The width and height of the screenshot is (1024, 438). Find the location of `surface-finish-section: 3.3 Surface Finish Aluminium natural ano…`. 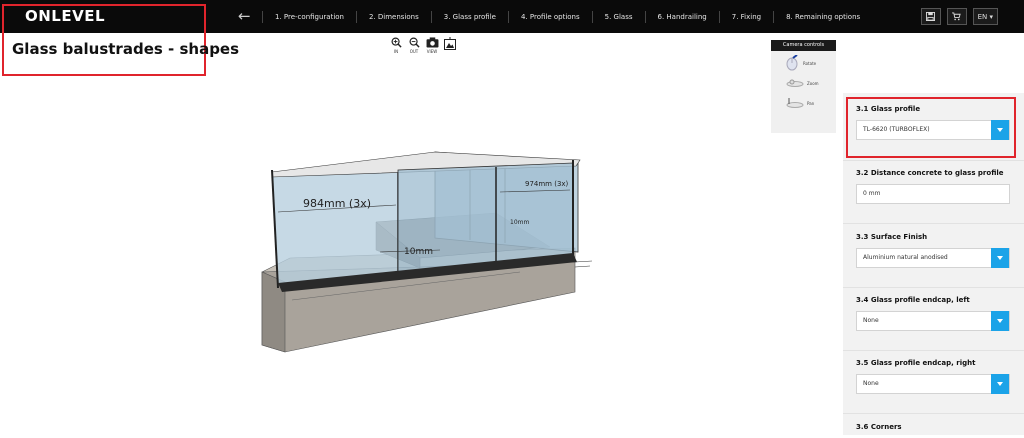

surface-finish-section: 3.3 Surface Finish Aluminium natural ano… is located at coordinates (933, 250).